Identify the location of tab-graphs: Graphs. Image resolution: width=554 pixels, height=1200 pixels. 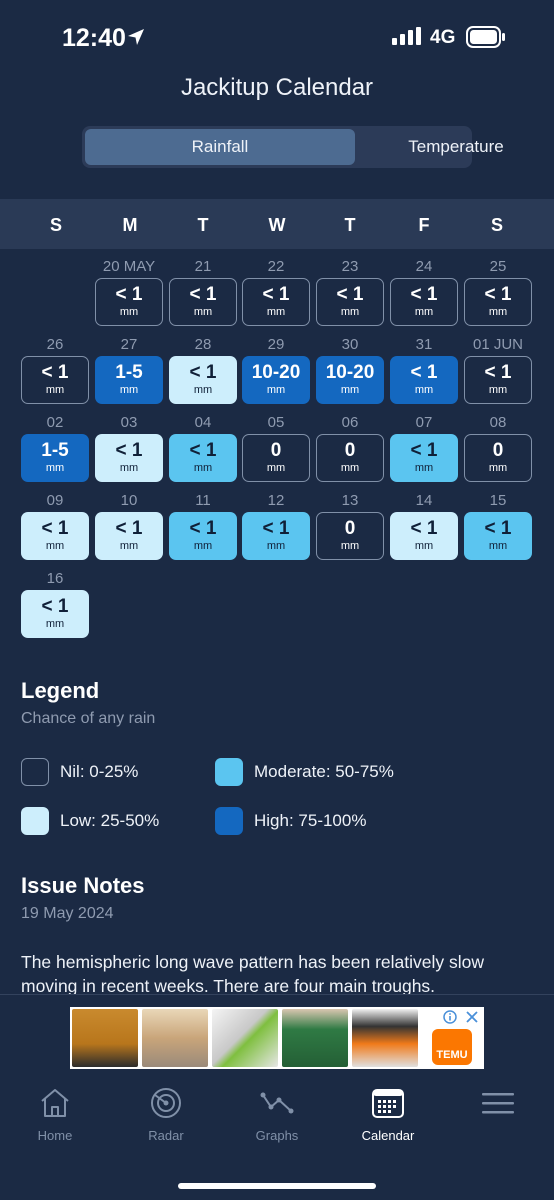
(277, 1115).